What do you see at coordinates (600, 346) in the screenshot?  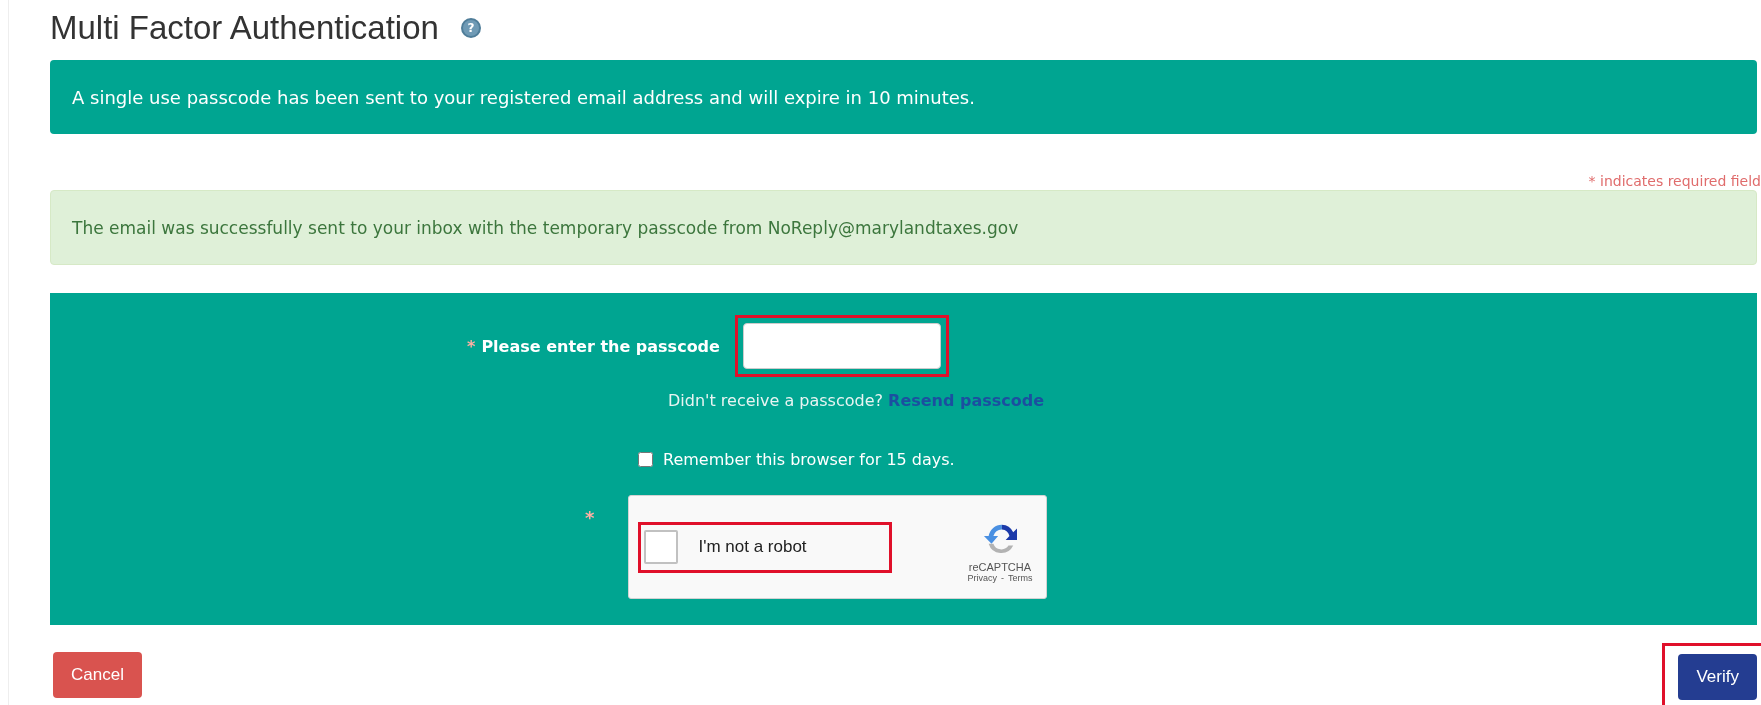 I see `field-label: Please enter the passcode` at bounding box center [600, 346].